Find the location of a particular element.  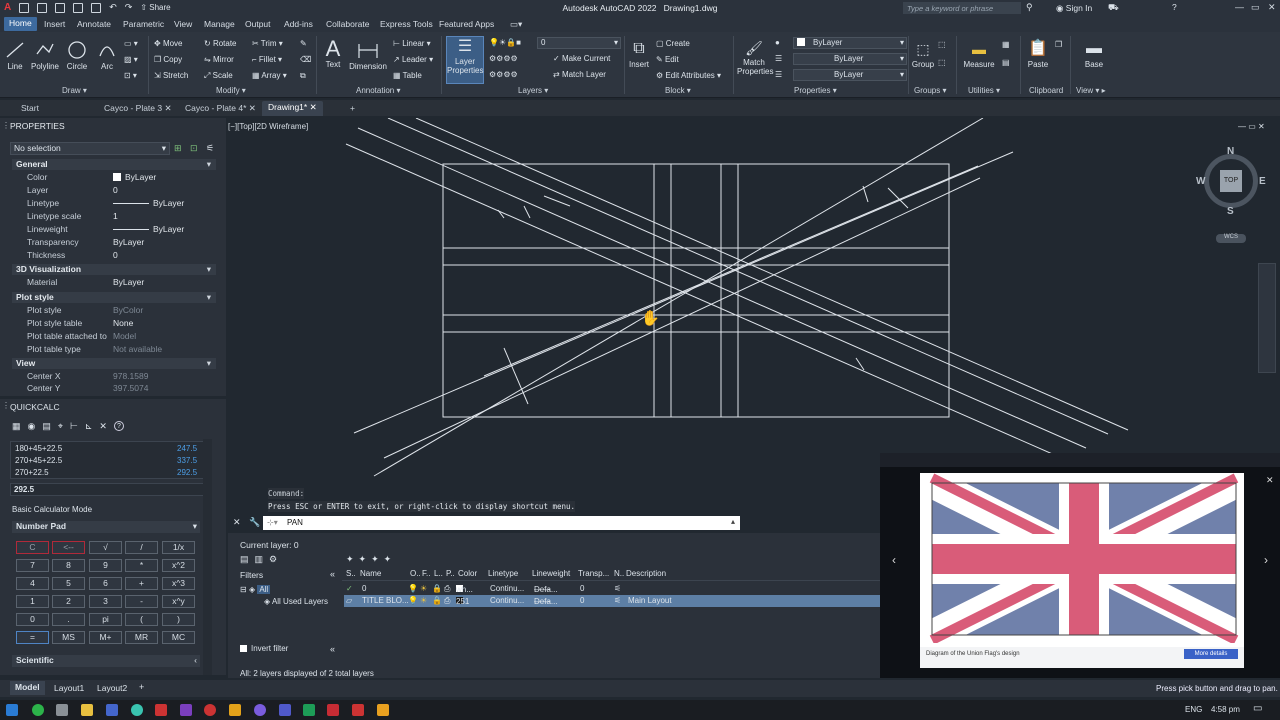

more-details-button: More details is located at coordinates (1211, 654).